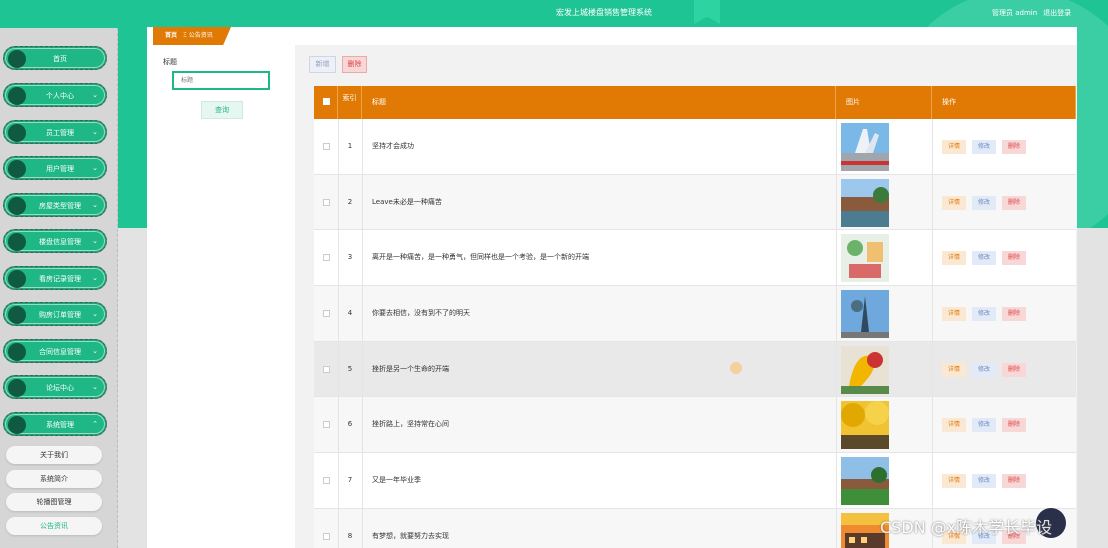  Describe the element at coordinates (1015, 13) in the screenshot. I see `user-label: 管理员 admin` at that location.